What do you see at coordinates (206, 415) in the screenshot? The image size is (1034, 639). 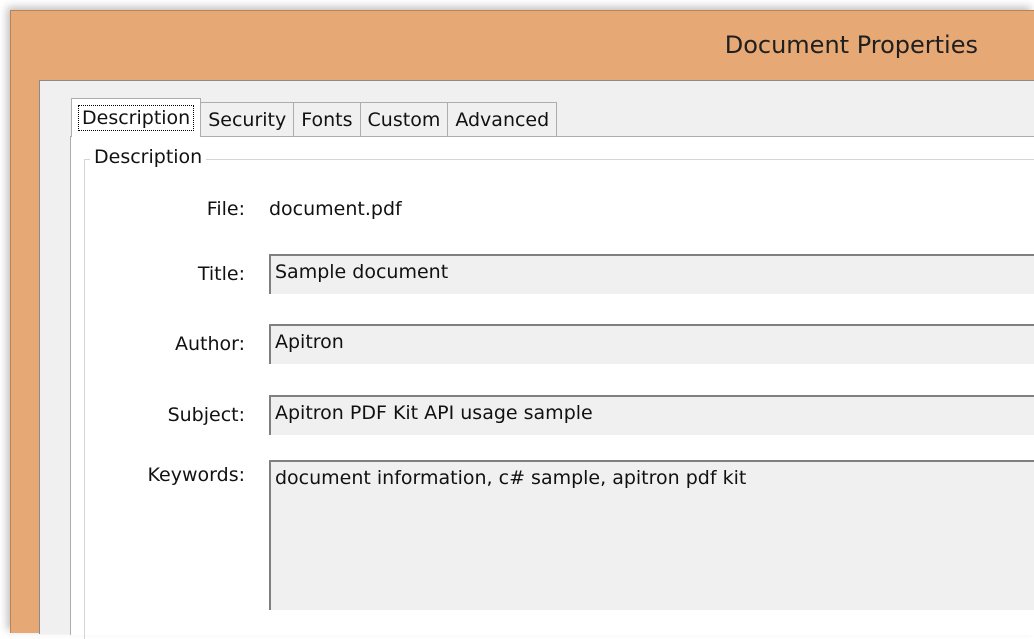 I see `subject-label: Subject:` at bounding box center [206, 415].